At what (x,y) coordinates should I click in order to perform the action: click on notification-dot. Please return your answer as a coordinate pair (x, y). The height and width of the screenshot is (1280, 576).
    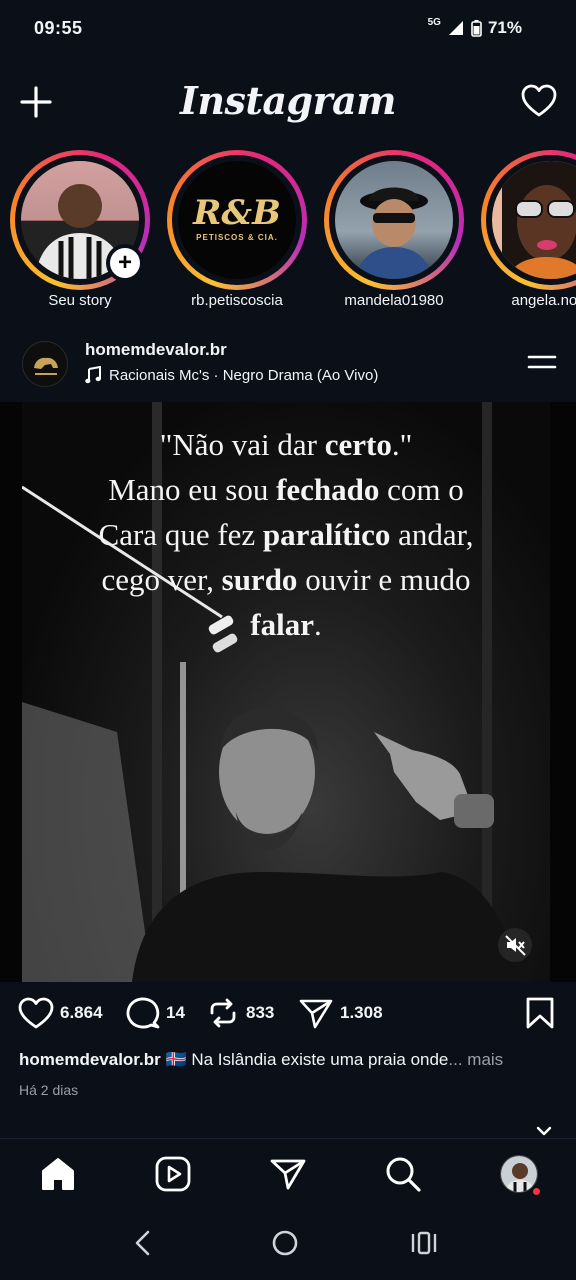
    Looking at the image, I should click on (536, 1191).